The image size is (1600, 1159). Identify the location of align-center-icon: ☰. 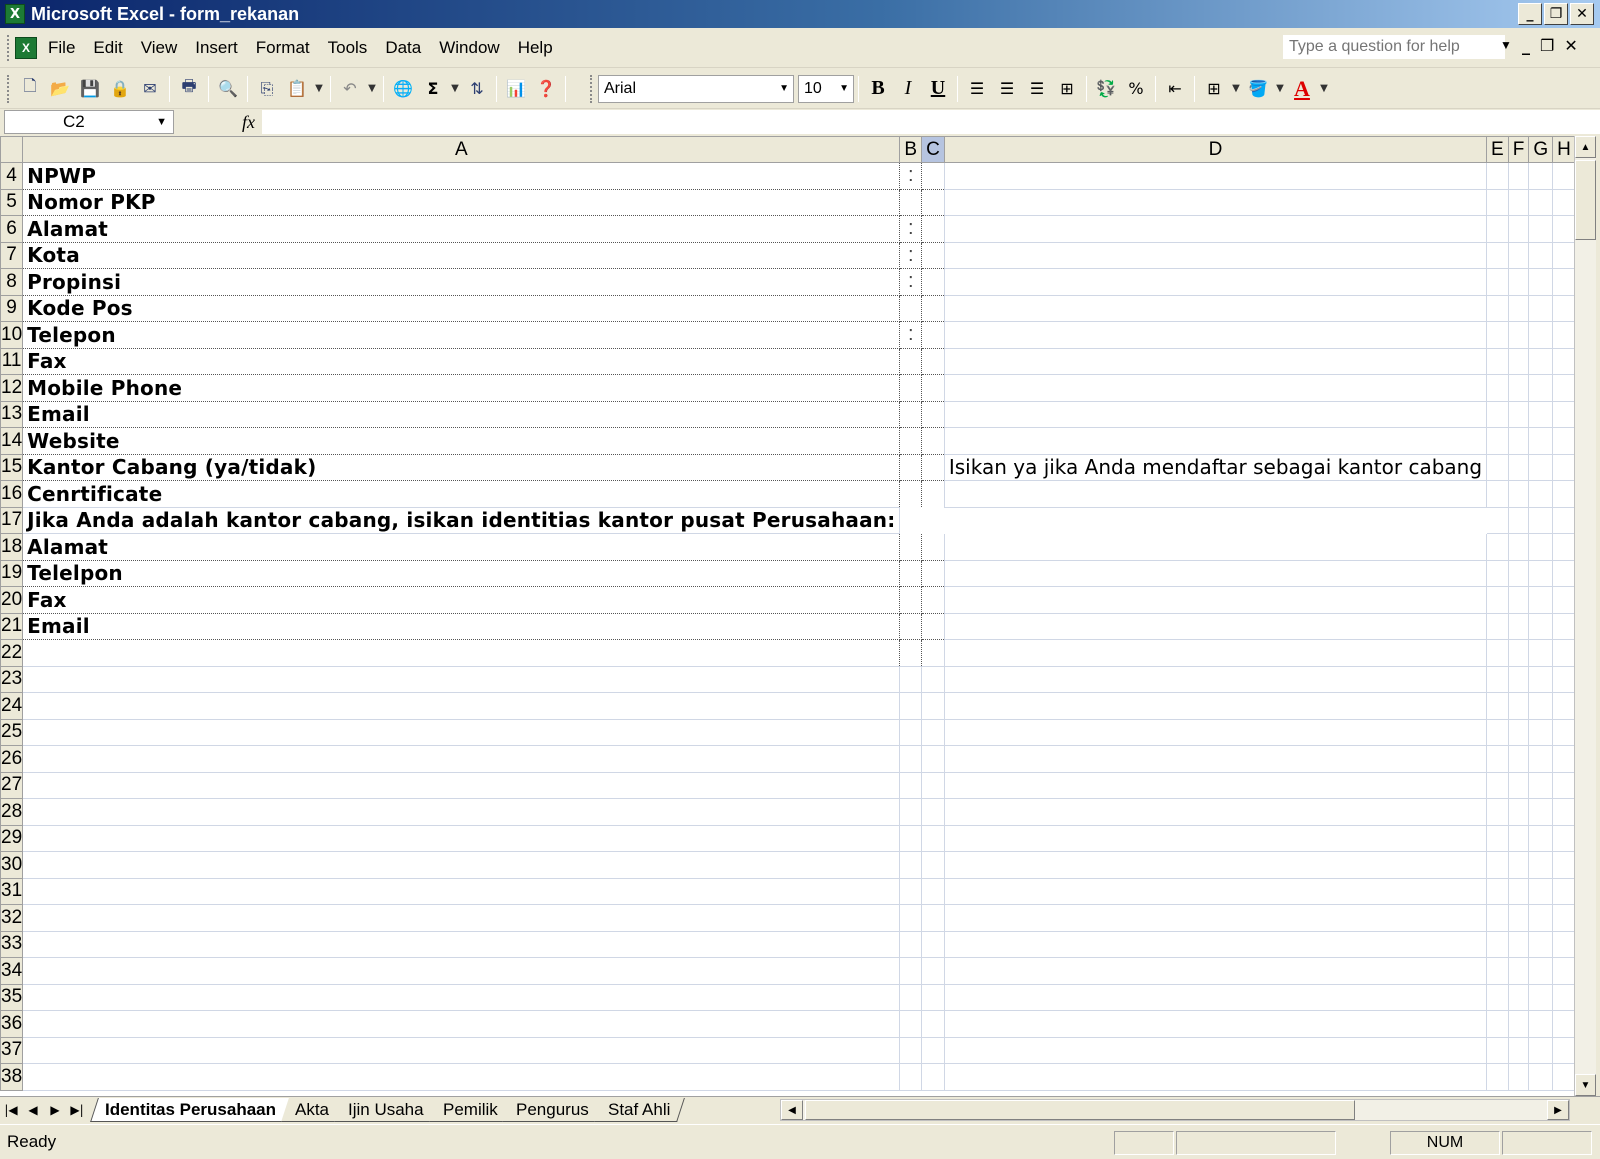
(1007, 89).